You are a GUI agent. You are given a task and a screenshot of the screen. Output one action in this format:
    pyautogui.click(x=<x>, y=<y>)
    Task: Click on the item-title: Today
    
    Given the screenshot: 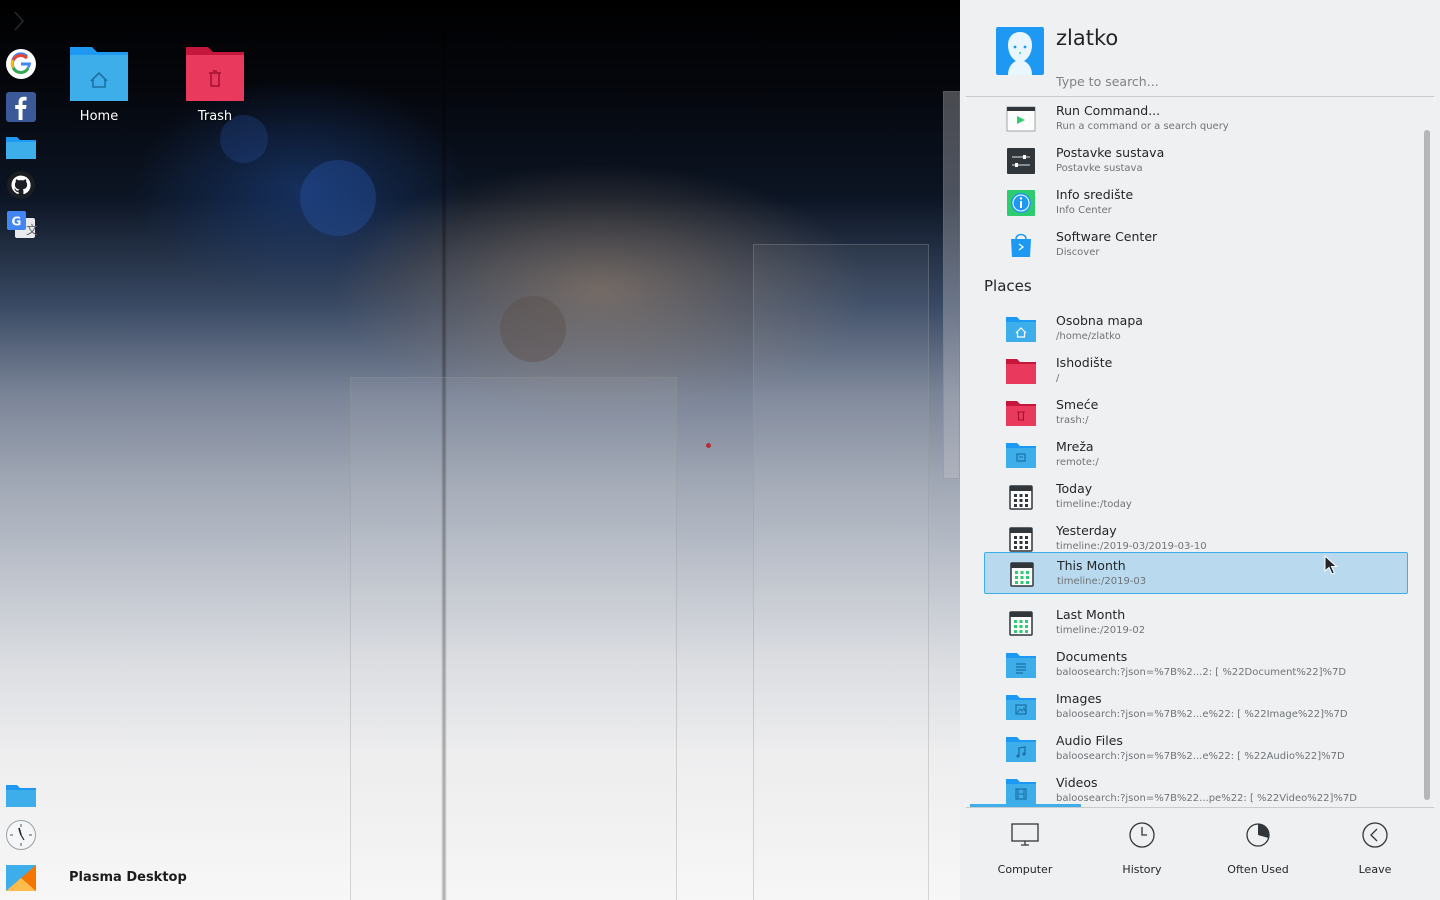 What is the action you would take?
    pyautogui.click(x=1074, y=488)
    